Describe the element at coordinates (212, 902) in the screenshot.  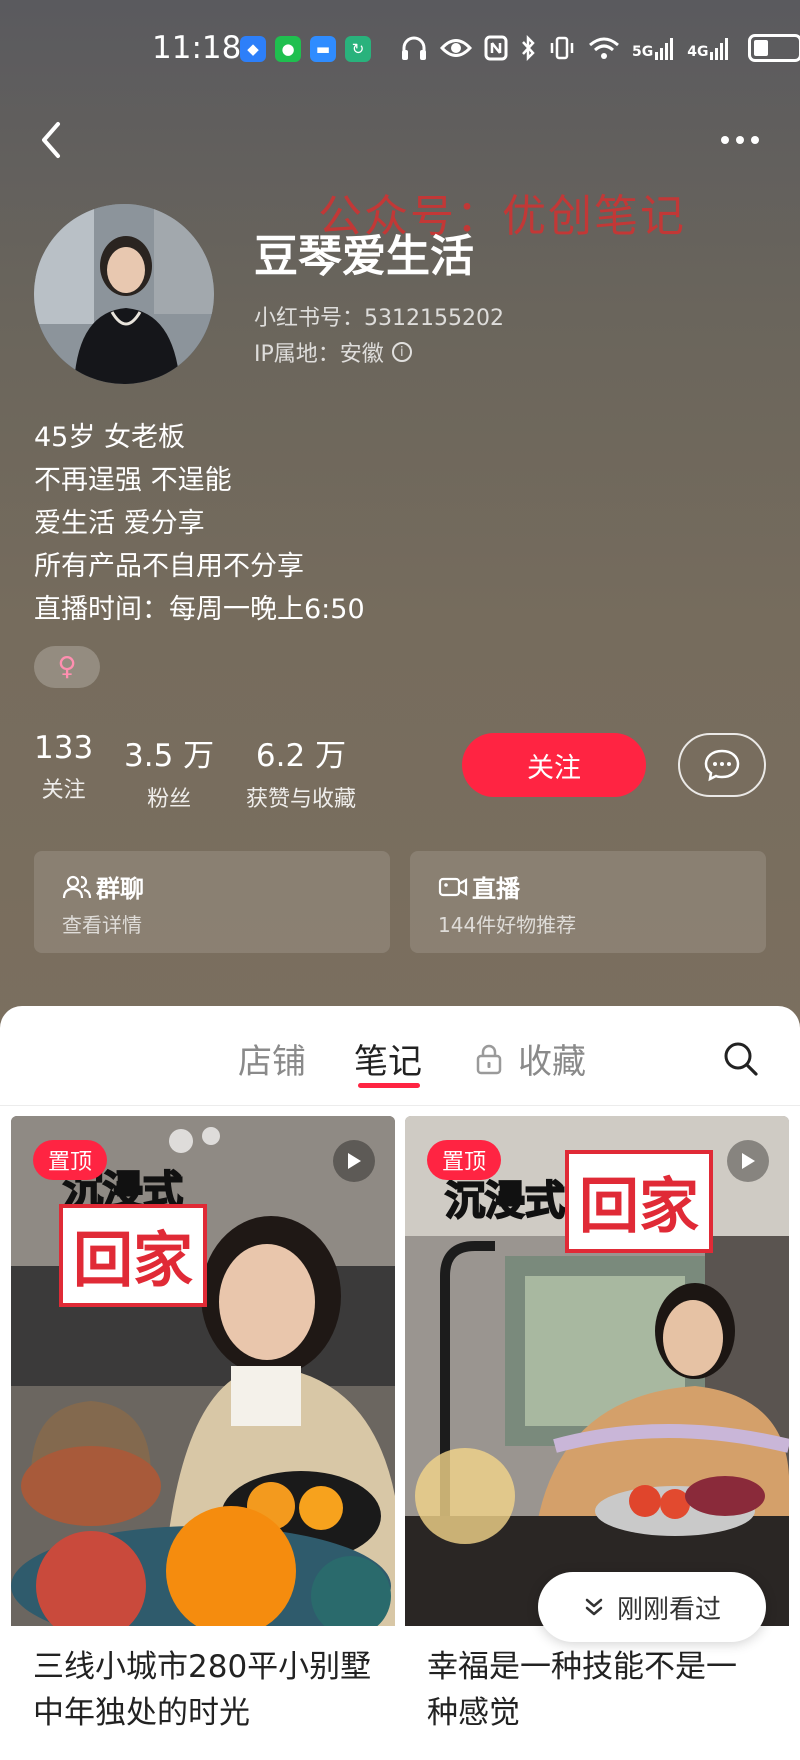
I see `group-chat-card: 群聊 查看详情` at that location.